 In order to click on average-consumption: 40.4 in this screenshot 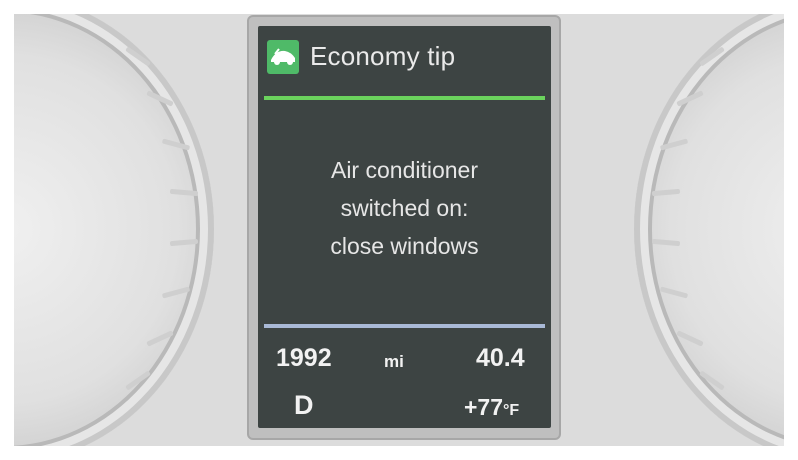, I will do `click(500, 358)`.